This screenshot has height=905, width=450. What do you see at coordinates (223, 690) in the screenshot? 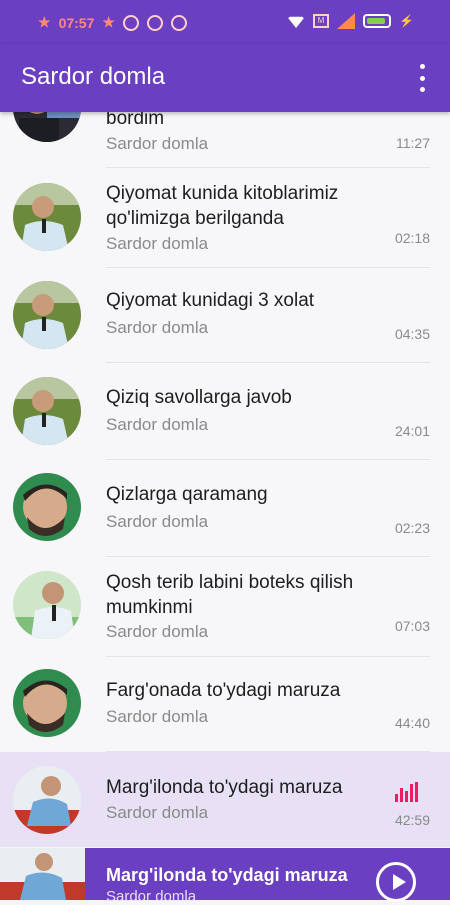
I see `track-title: Farg'onada to'ydagi maruza` at bounding box center [223, 690].